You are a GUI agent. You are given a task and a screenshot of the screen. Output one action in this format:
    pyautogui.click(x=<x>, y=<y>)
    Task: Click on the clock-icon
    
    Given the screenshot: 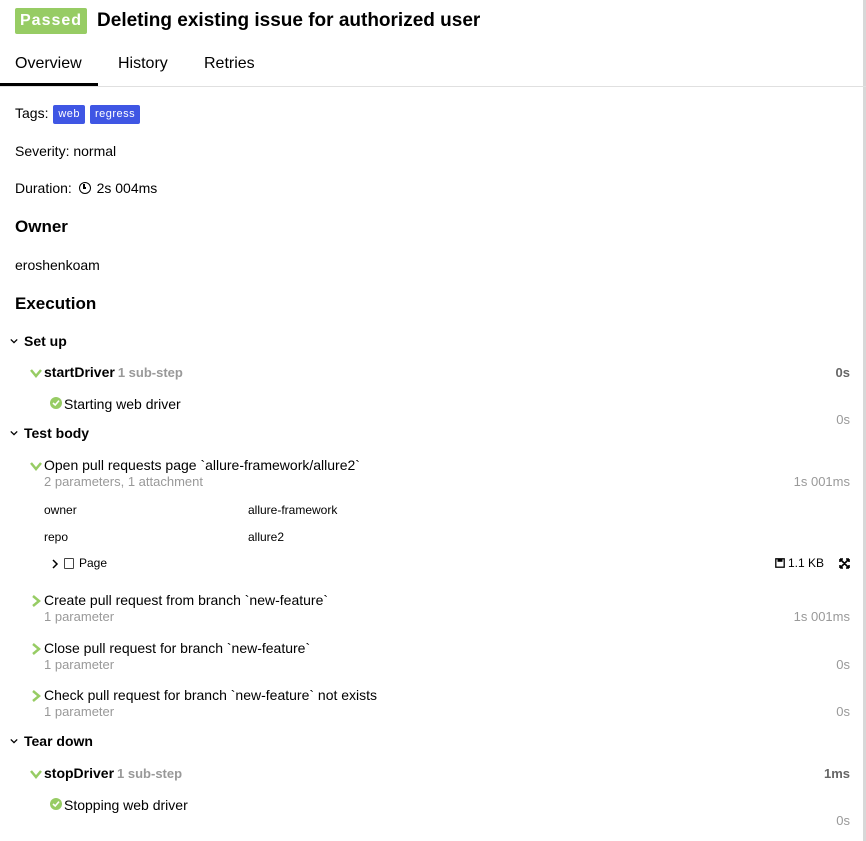 What is the action you would take?
    pyautogui.click(x=84, y=188)
    